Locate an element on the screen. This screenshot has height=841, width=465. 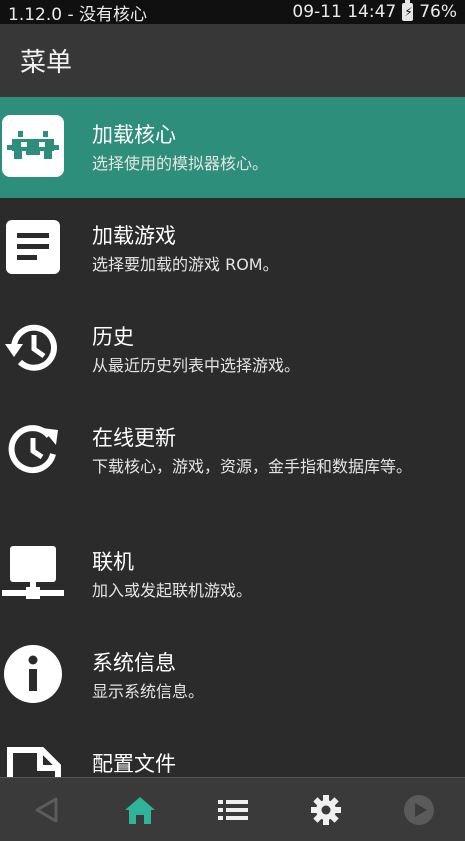
back-button is located at coordinates (47, 810).